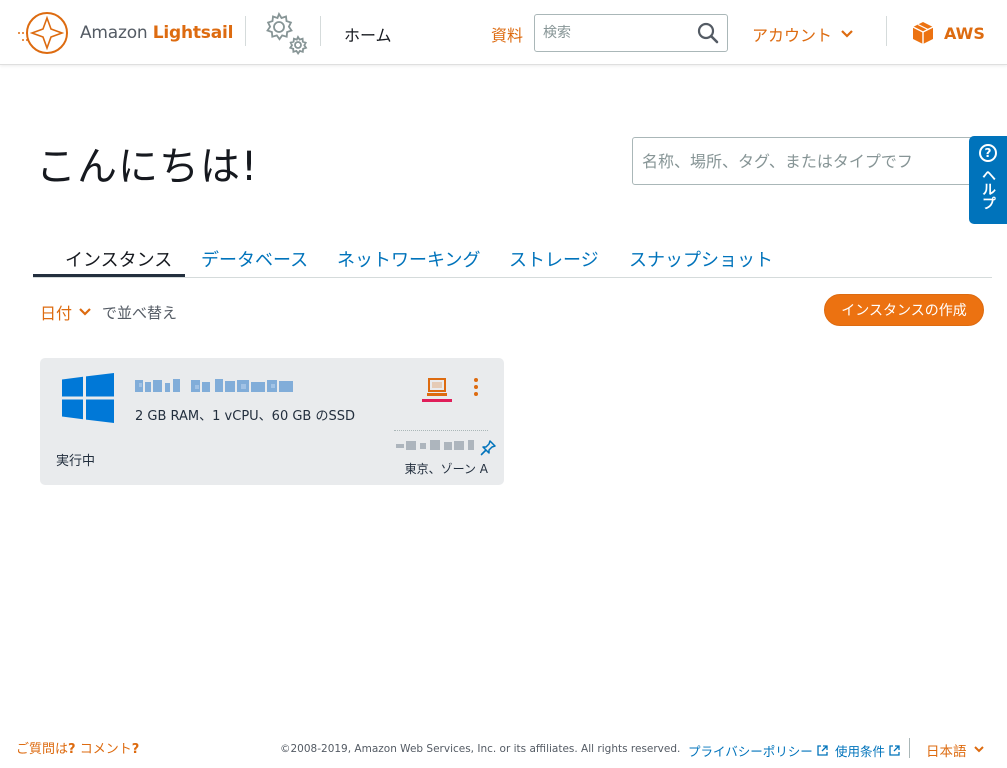 The width and height of the screenshot is (1007, 768). I want to click on help-label: ヘルプ, so click(988, 189).